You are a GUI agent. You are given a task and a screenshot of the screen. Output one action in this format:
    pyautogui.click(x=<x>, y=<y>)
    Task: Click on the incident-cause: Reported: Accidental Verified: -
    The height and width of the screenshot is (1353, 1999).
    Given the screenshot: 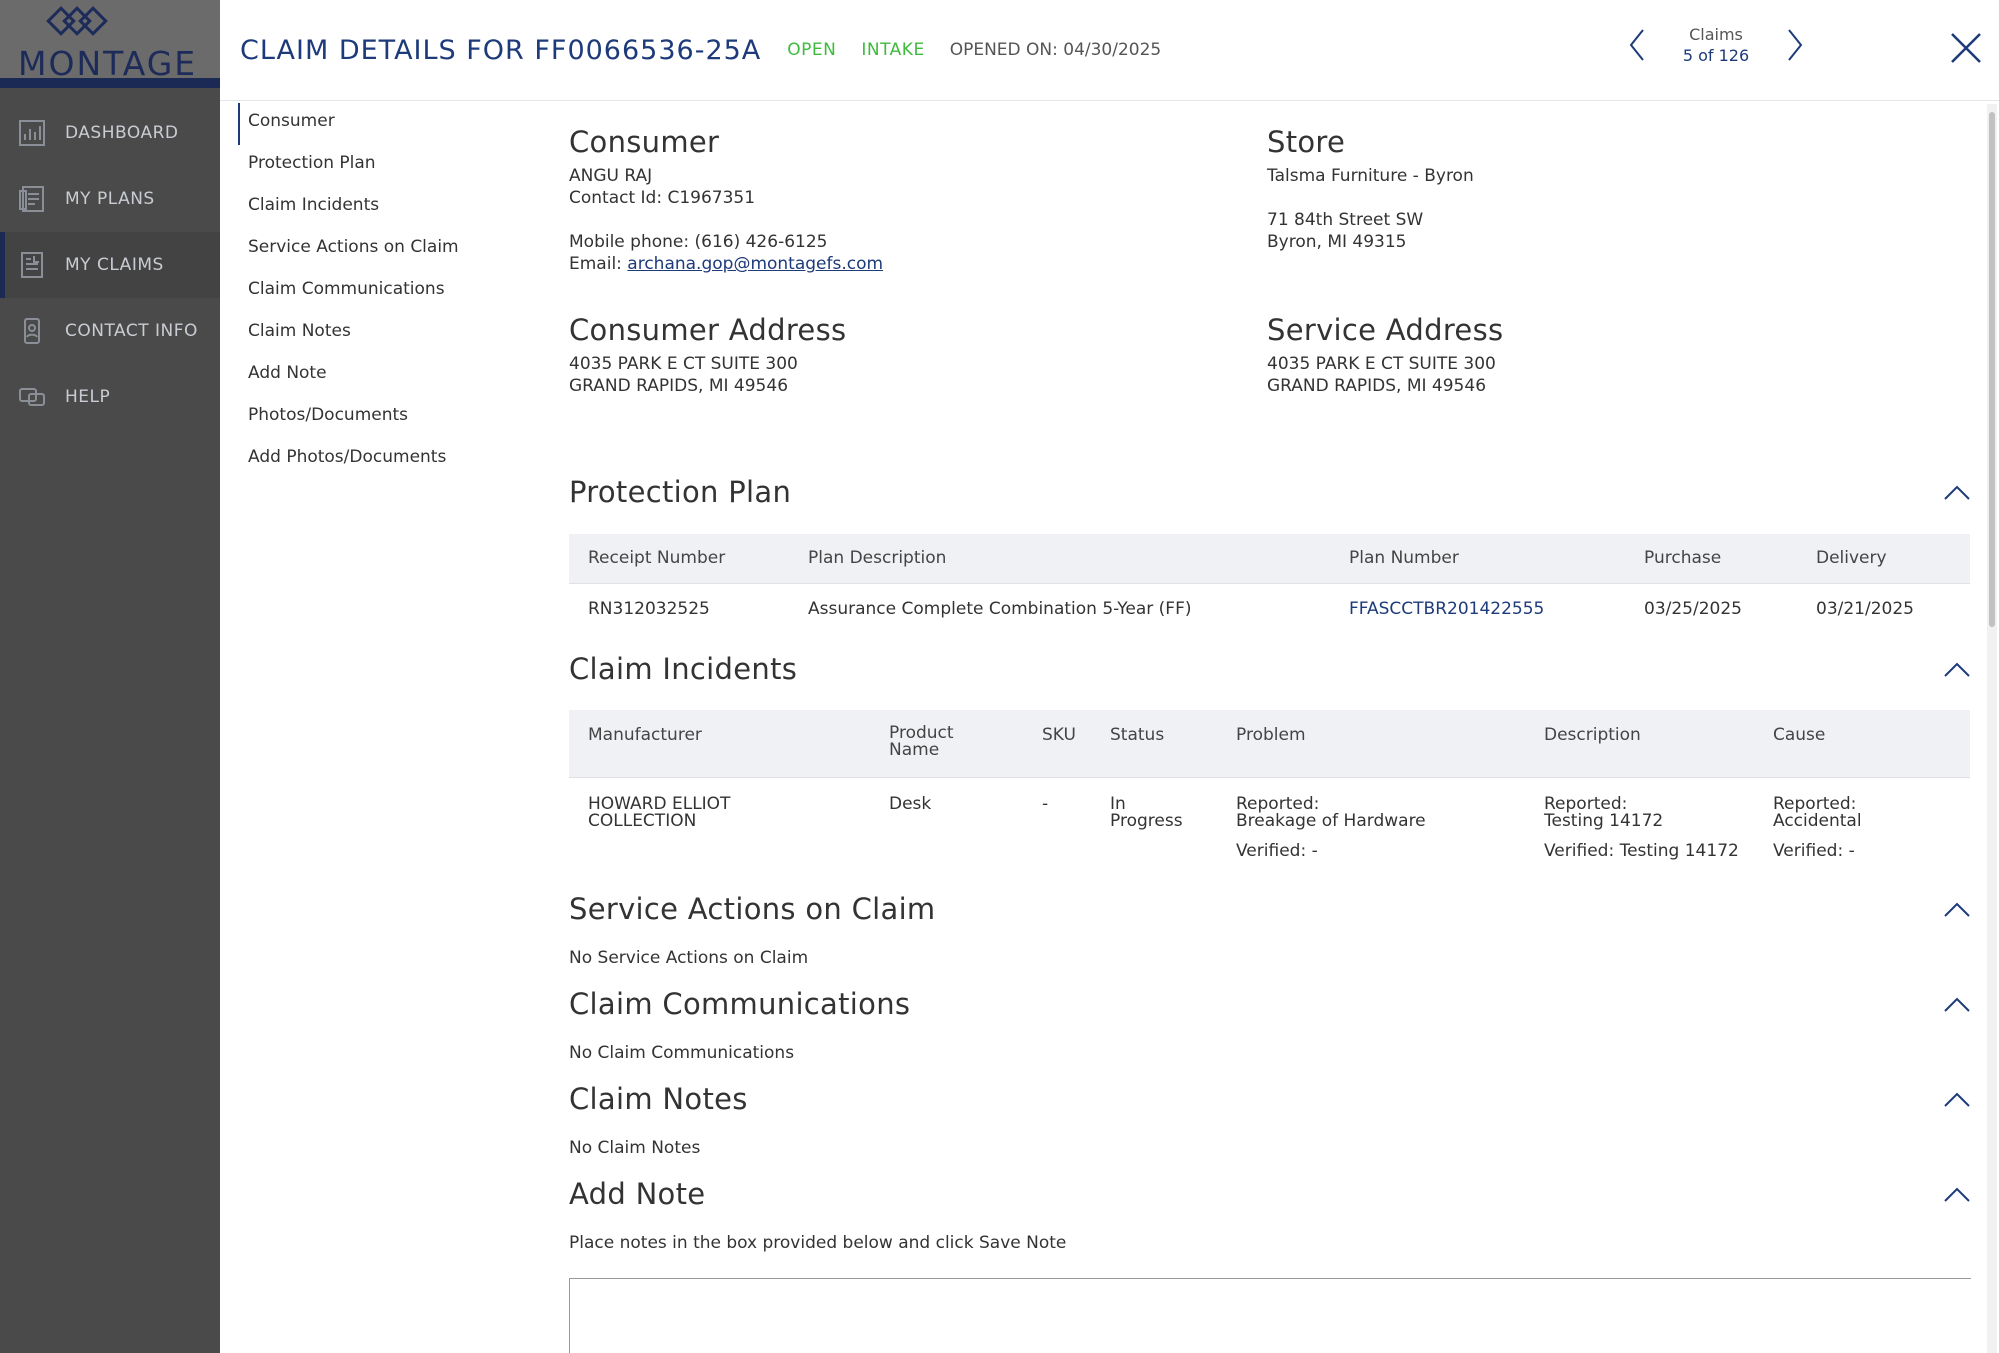 What is the action you would take?
    pyautogui.click(x=1862, y=827)
    